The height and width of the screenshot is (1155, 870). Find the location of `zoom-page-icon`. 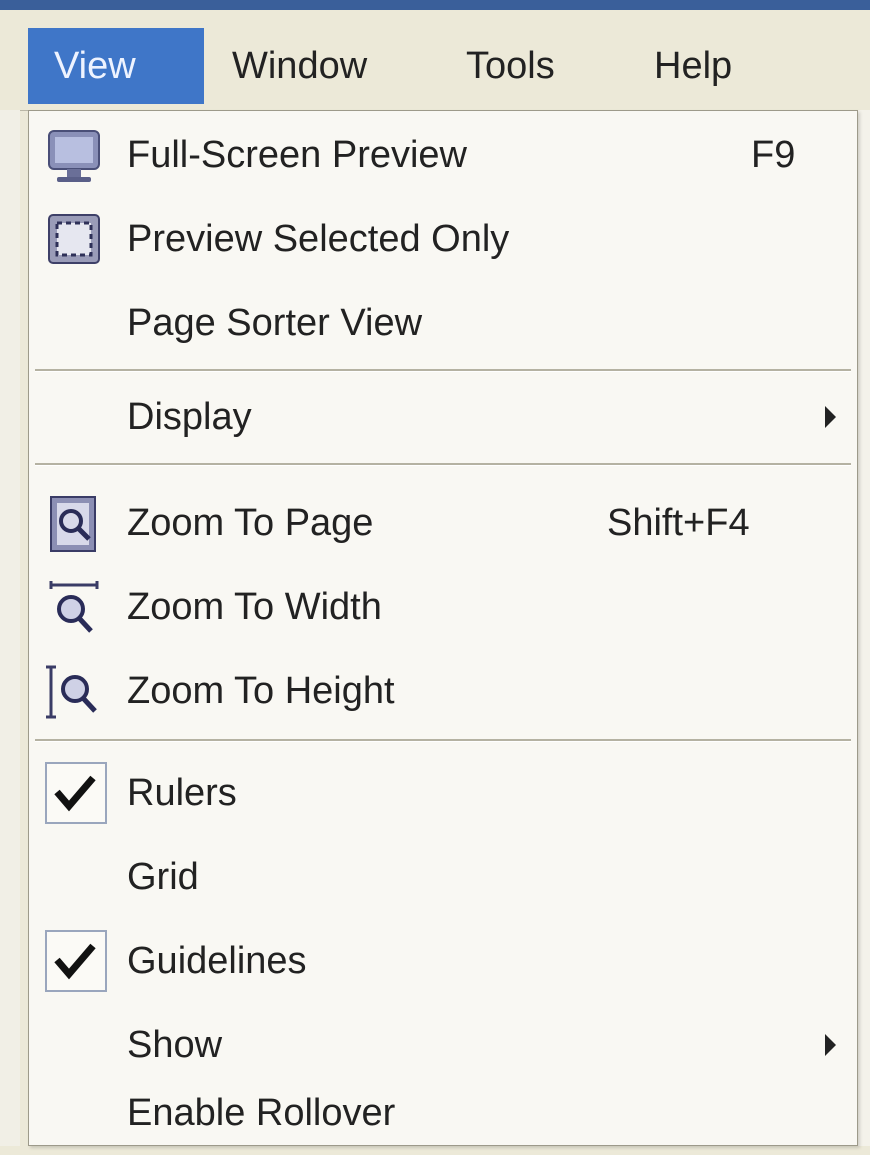

zoom-page-icon is located at coordinates (73, 524).